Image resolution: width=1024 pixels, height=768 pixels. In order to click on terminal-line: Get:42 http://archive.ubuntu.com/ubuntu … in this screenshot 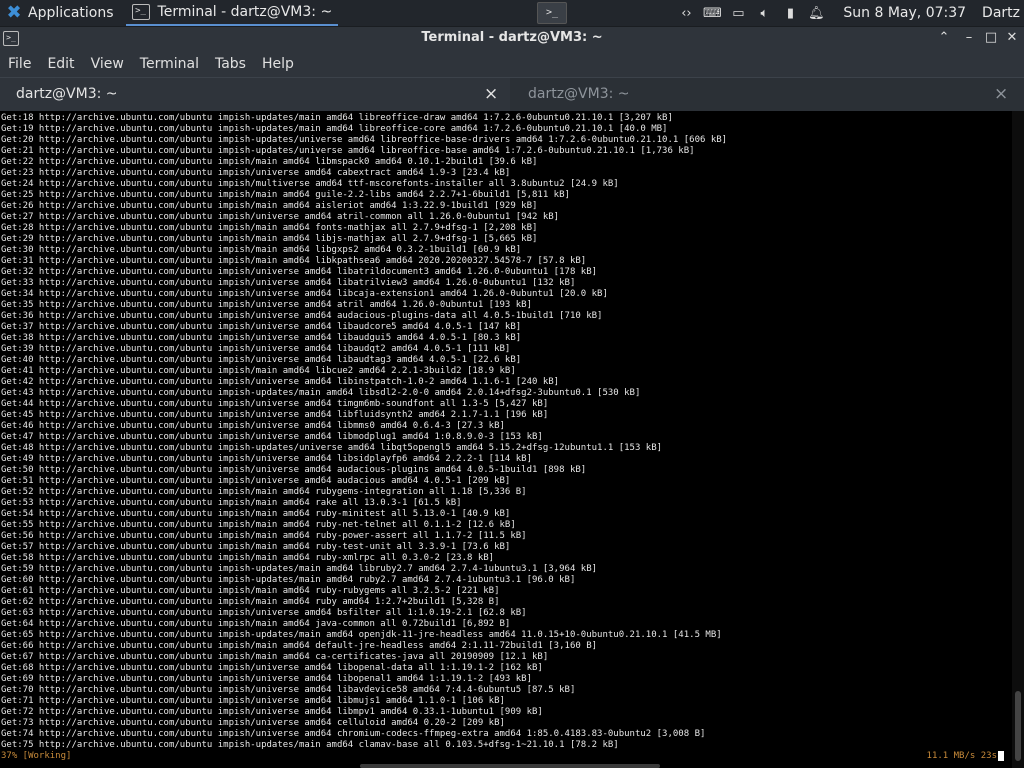, I will do `click(280, 382)`.